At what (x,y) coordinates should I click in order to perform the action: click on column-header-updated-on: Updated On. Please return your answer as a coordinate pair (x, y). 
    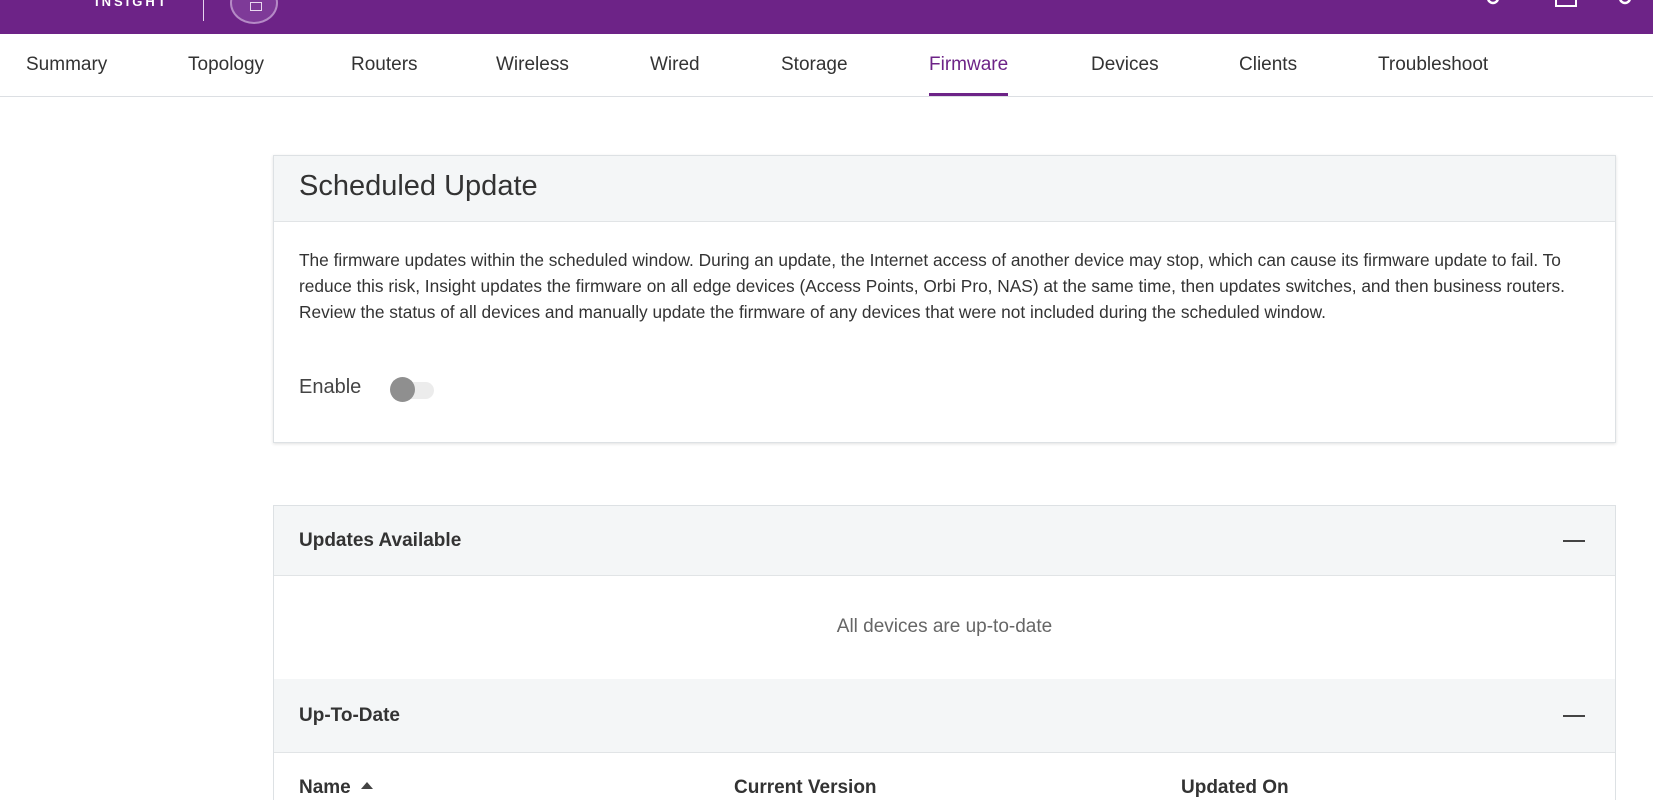
    Looking at the image, I should click on (1235, 788).